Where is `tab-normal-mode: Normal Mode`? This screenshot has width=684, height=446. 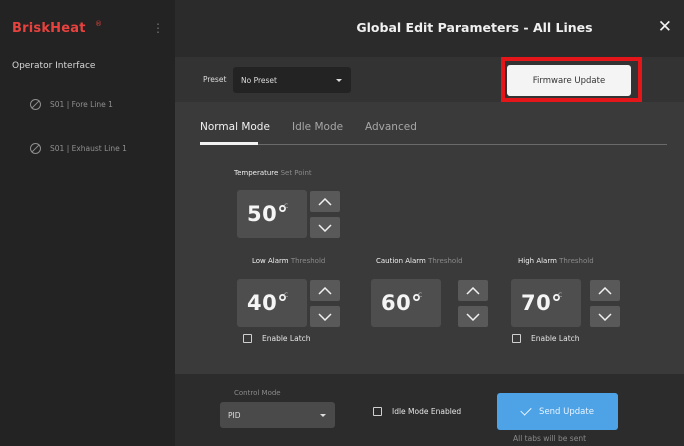 tab-normal-mode: Normal Mode is located at coordinates (235, 127).